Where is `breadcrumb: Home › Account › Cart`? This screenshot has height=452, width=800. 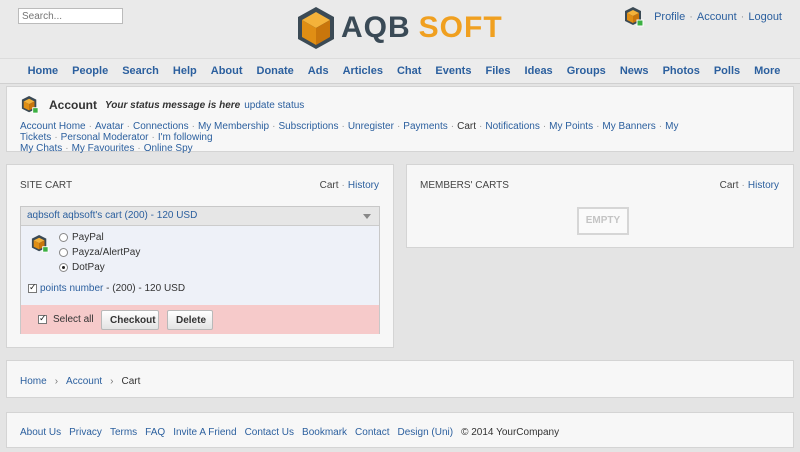
breadcrumb: Home › Account › Cart is located at coordinates (400, 379).